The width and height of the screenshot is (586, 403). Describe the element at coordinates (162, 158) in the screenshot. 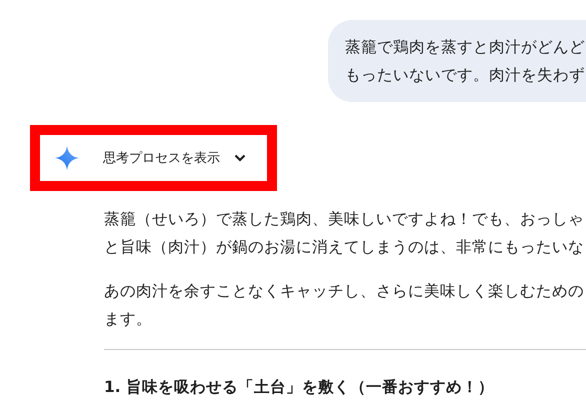

I see `show-thinking-button: 思考プロセスを表示` at that location.